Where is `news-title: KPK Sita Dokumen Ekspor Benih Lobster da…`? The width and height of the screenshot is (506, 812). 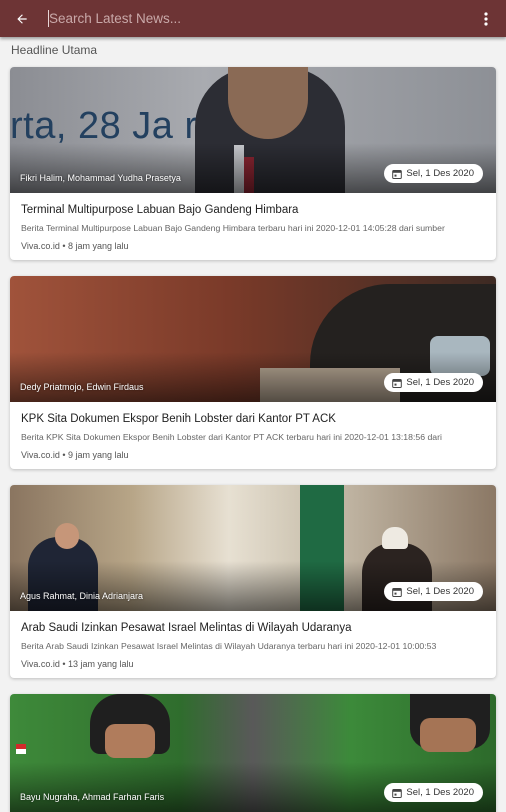
news-title: KPK Sita Dokumen Ekspor Benih Lobster da… is located at coordinates (253, 419).